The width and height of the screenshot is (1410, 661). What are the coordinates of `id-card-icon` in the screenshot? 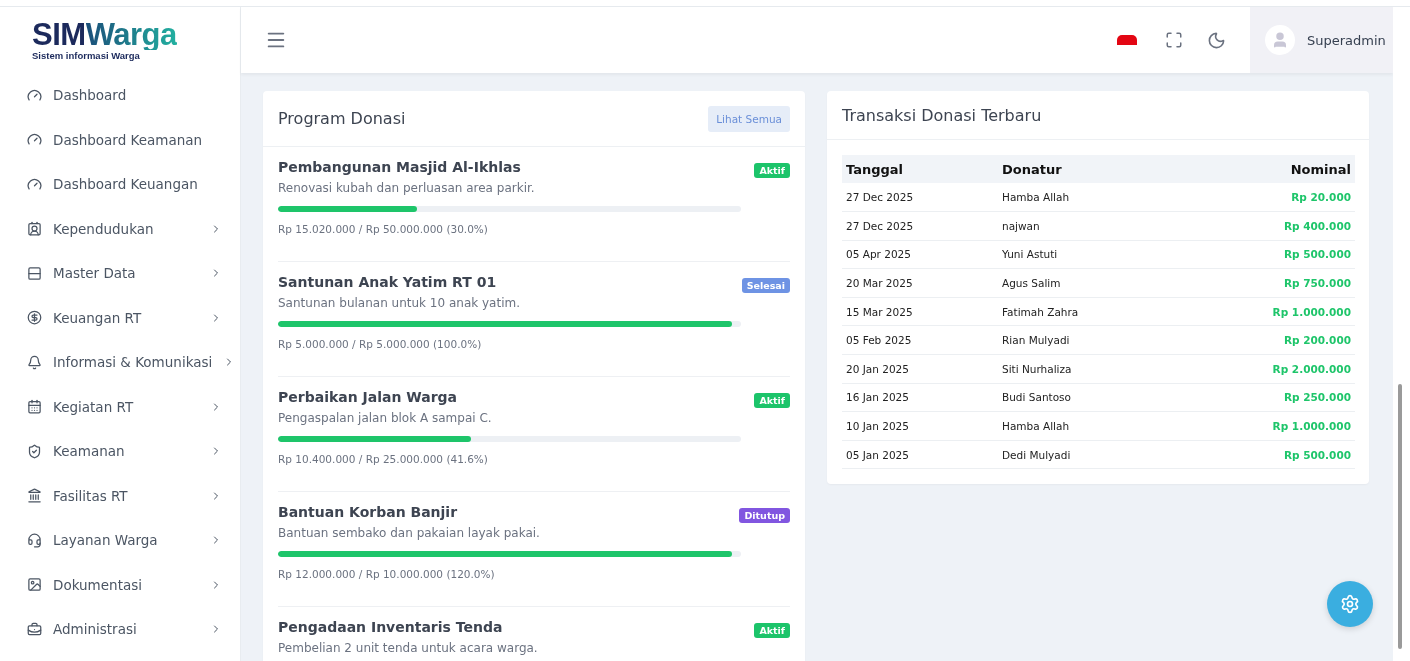 It's located at (34, 229).